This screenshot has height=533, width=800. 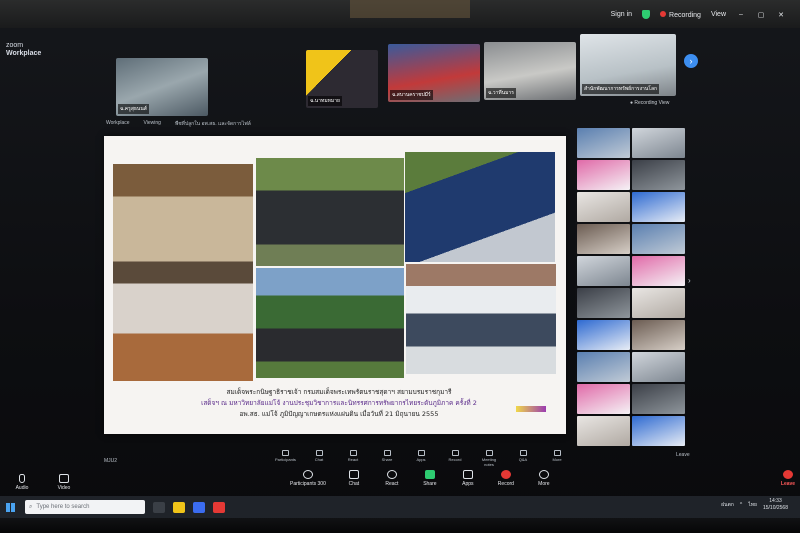 What do you see at coordinates (10, 507) in the screenshot?
I see `windows-start-icon` at bounding box center [10, 507].